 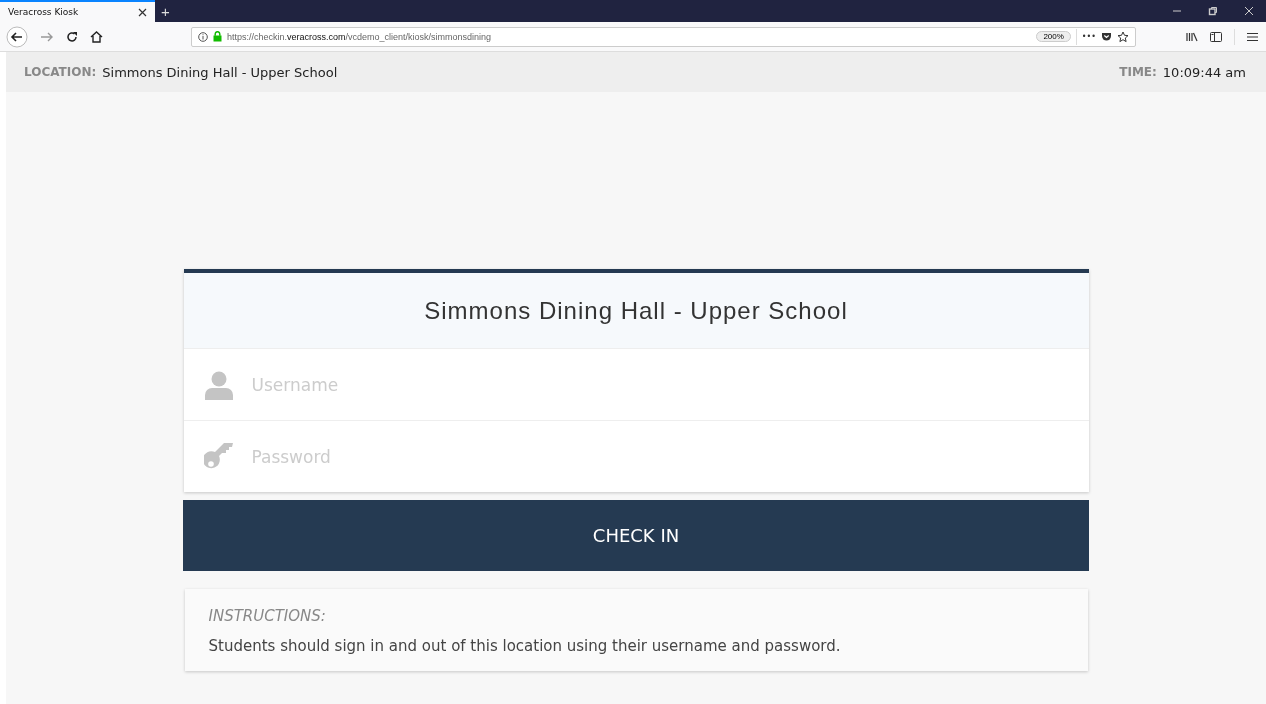 What do you see at coordinates (72, 36) in the screenshot?
I see `reload-icon` at bounding box center [72, 36].